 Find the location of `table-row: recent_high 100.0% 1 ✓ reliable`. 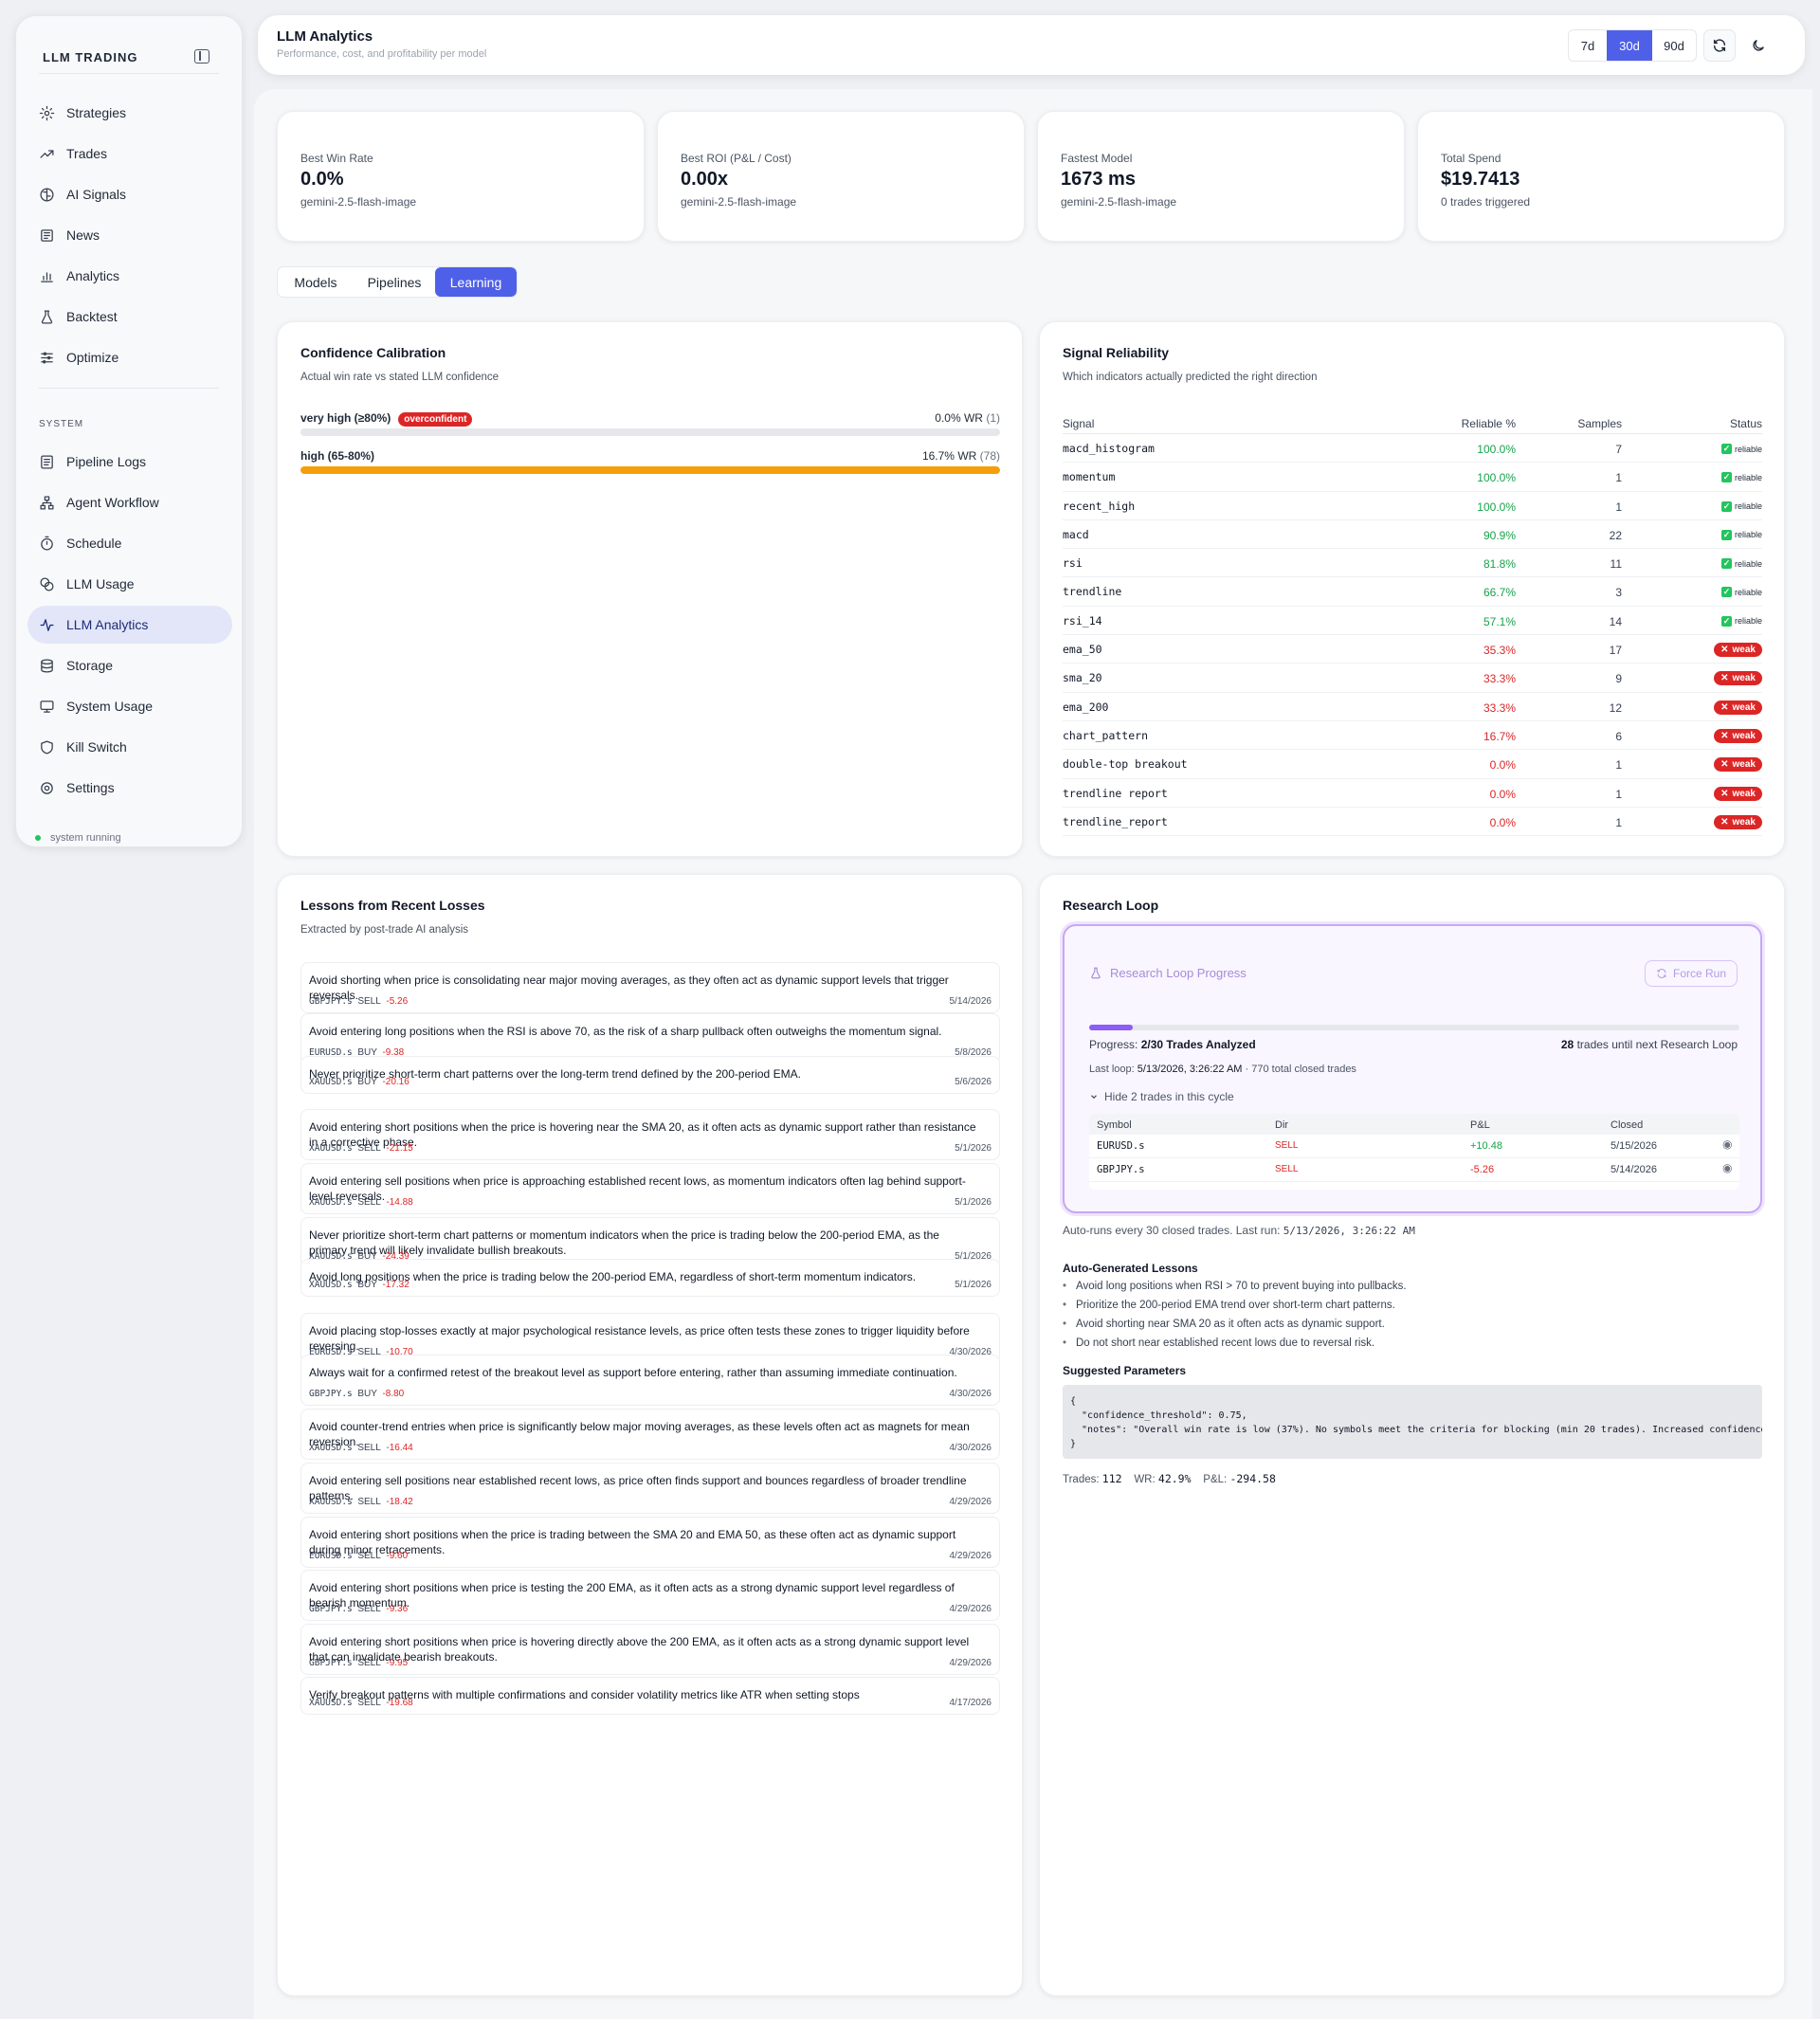

table-row: recent_high 100.0% 1 ✓ reliable is located at coordinates (1412, 506).